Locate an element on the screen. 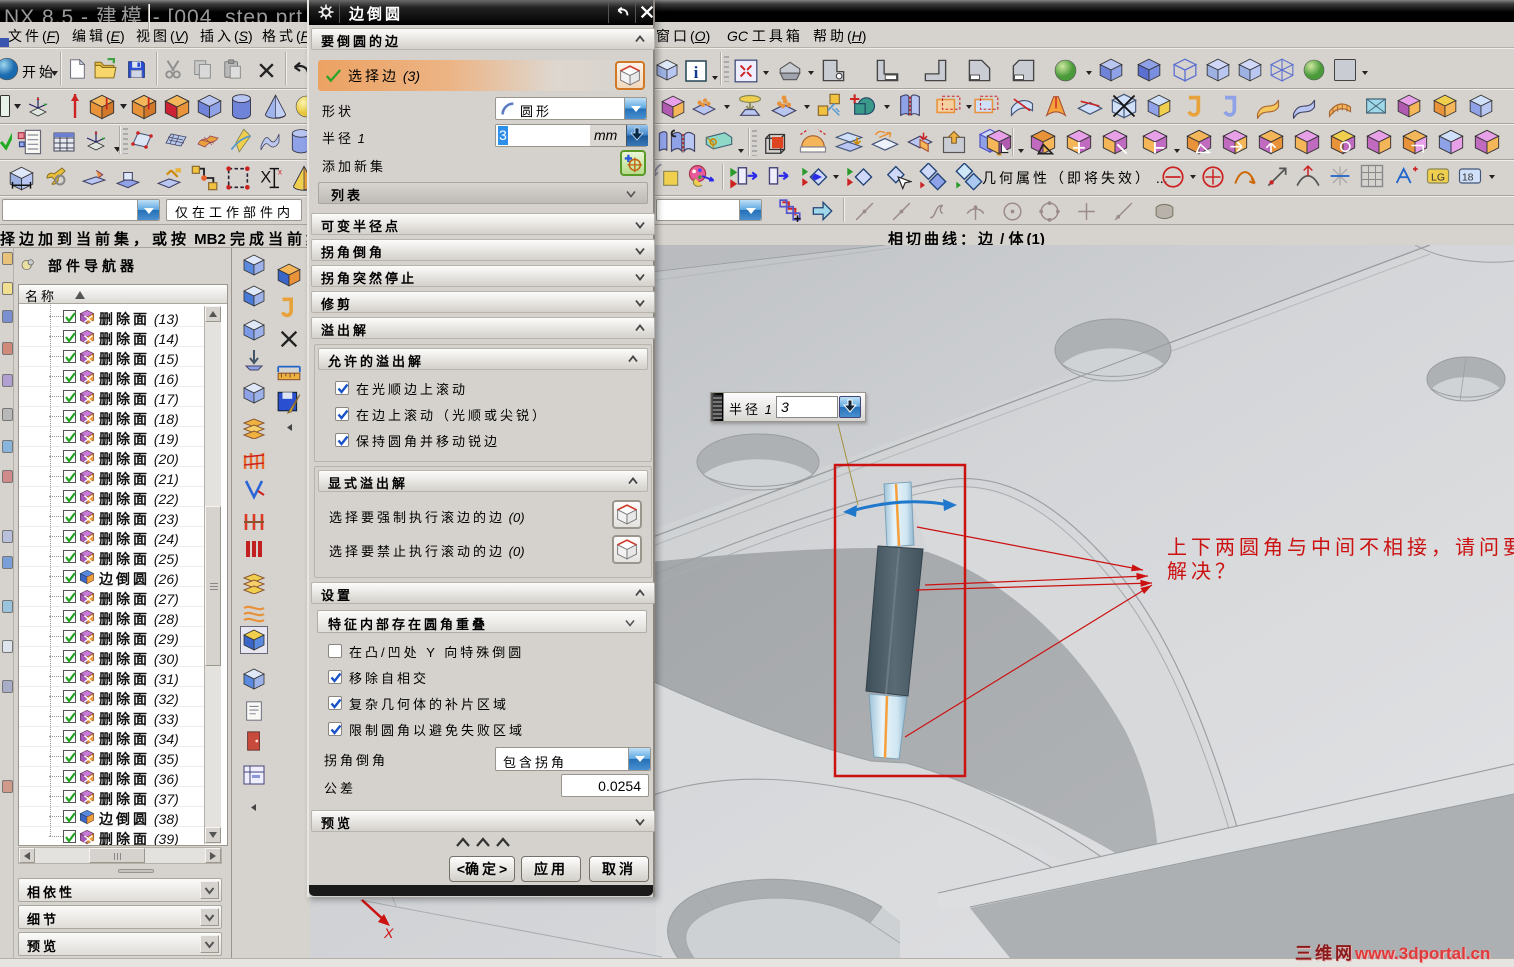 Image resolution: width=1514 pixels, height=967 pixels. svg-text: i is located at coordinates (696, 72).